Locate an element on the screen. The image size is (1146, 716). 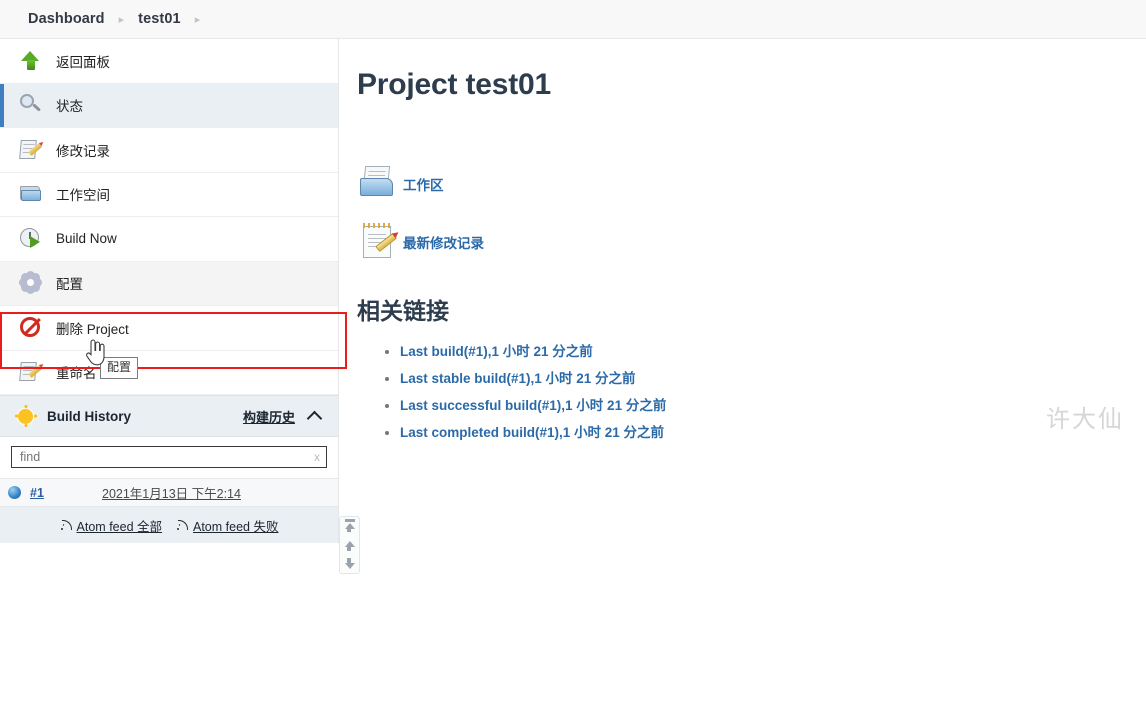
atom-feed-all: Atom feed 全部 is located at coordinates (111, 525).